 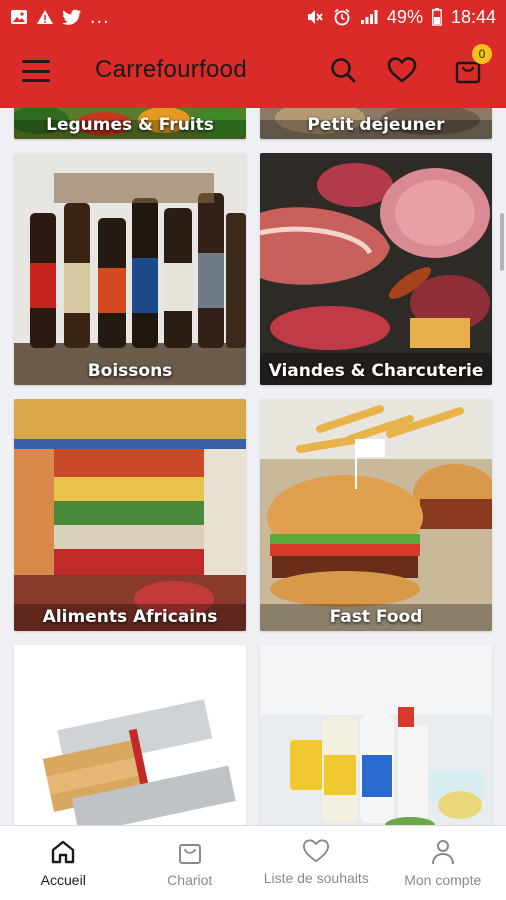 What do you see at coordinates (171, 69) in the screenshot?
I see `app-title: Carrefourfood` at bounding box center [171, 69].